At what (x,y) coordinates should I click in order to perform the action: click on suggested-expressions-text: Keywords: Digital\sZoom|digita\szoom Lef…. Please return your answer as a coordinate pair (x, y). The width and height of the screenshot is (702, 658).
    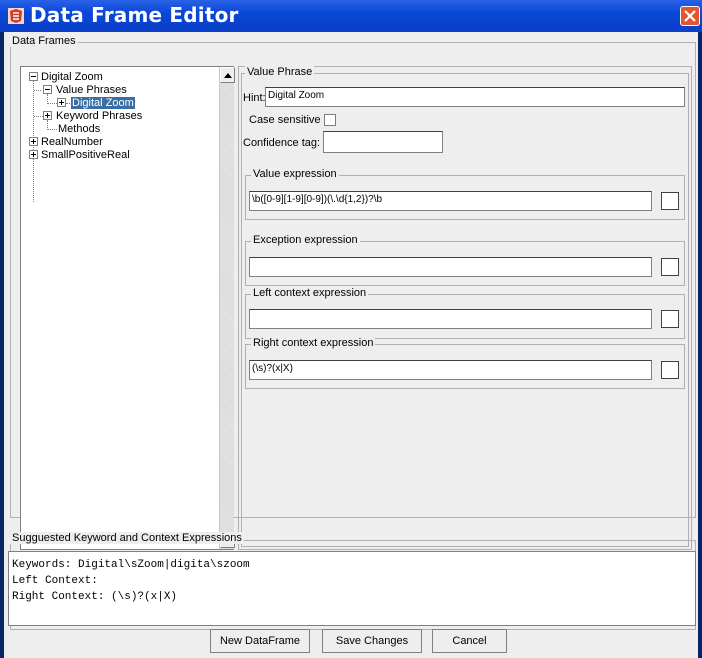
    Looking at the image, I should click on (352, 588).